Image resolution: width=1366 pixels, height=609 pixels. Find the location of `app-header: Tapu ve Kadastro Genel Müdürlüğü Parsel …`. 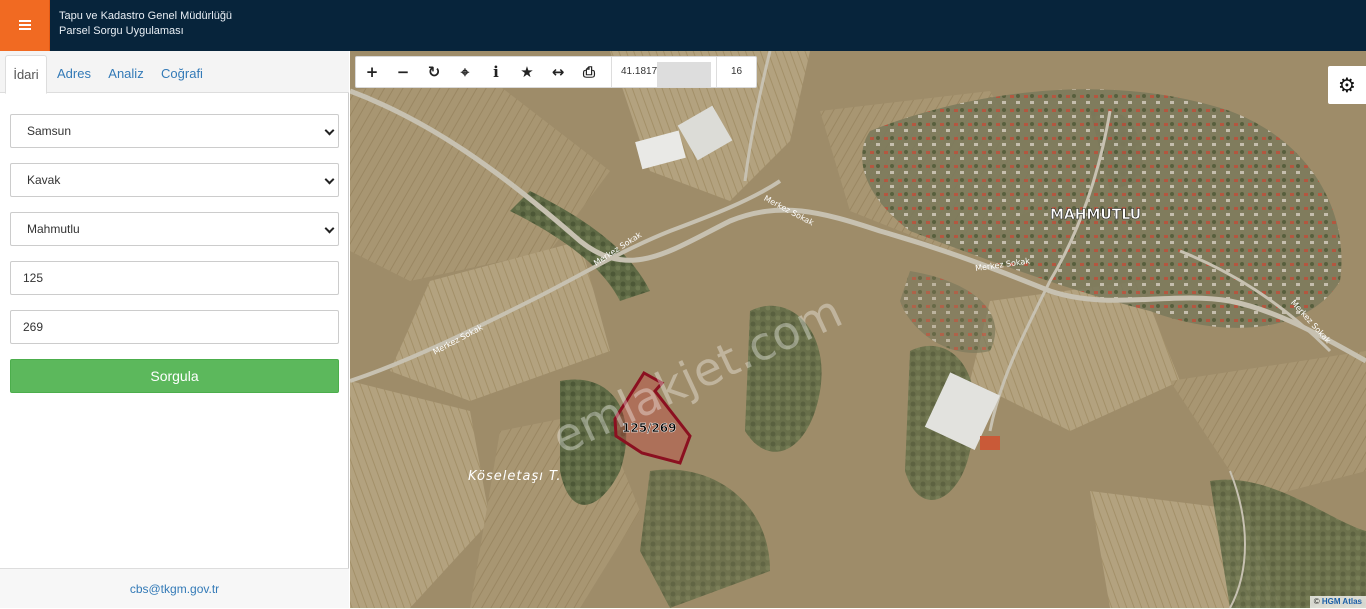

app-header: Tapu ve Kadastro Genel Müdürlüğü Parsel … is located at coordinates (683, 25).